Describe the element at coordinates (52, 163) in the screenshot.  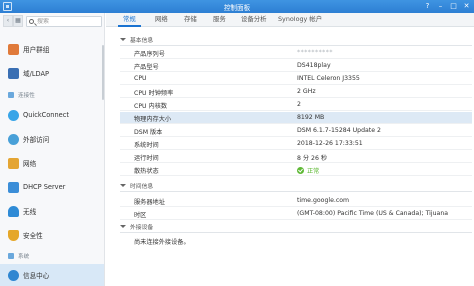
I see `sidebar-item-network: 网络` at that location.